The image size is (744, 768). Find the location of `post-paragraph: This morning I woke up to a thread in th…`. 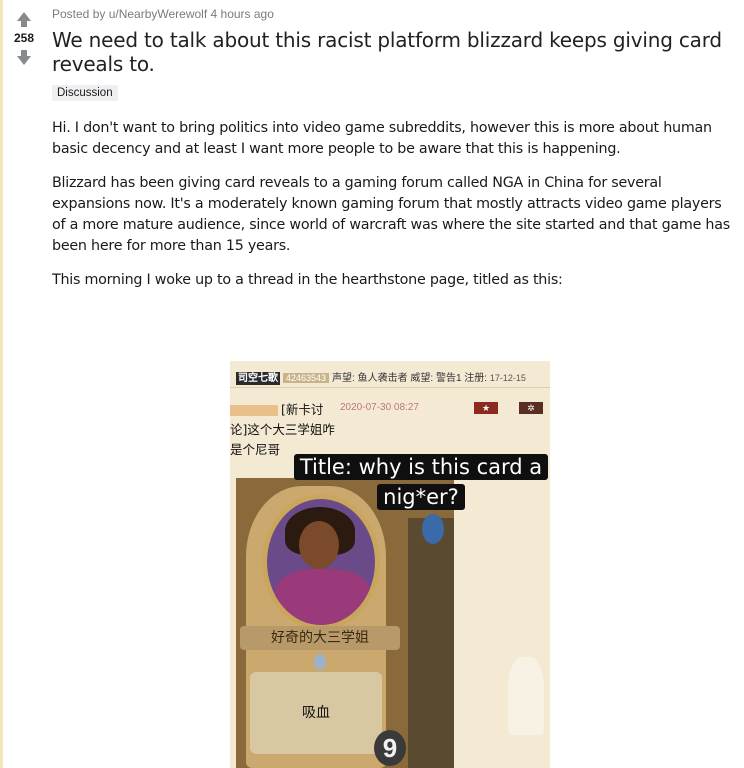

post-paragraph: This morning I woke up to a thread in th… is located at coordinates (307, 280).